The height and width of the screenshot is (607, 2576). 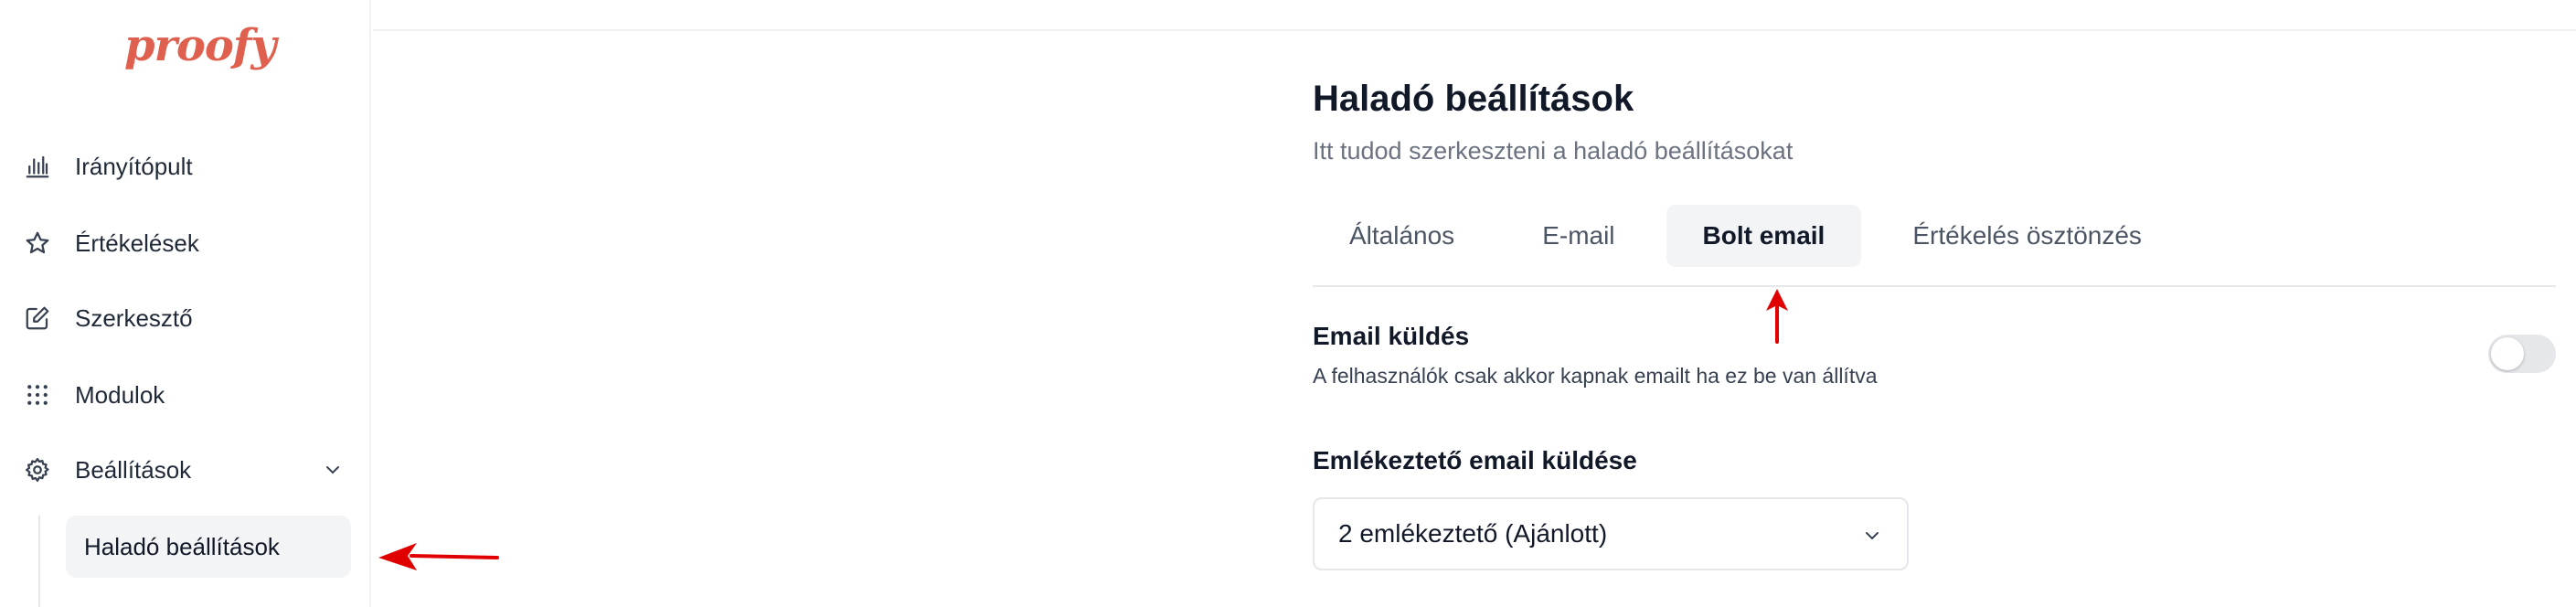 What do you see at coordinates (184, 394) in the screenshot?
I see `sidebar-item-modulok: Modulok` at bounding box center [184, 394].